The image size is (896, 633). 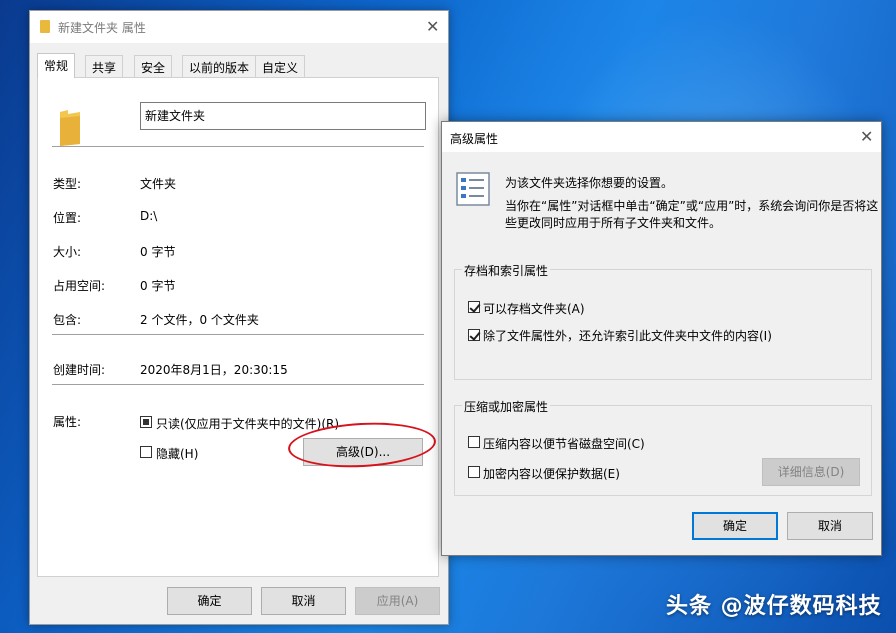 What do you see at coordinates (146, 452) in the screenshot?
I see `hidden-checkbox` at bounding box center [146, 452].